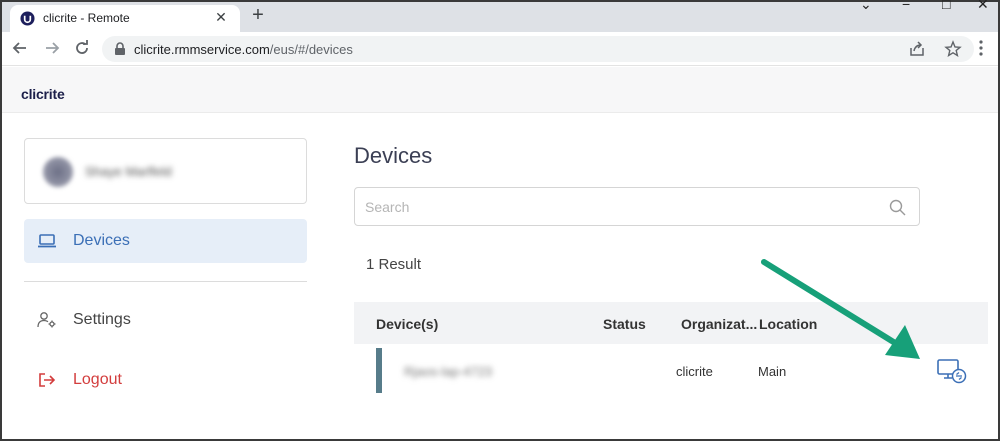 This screenshot has width=1000, height=441. What do you see at coordinates (981, 48) in the screenshot?
I see `menu-icon` at bounding box center [981, 48].